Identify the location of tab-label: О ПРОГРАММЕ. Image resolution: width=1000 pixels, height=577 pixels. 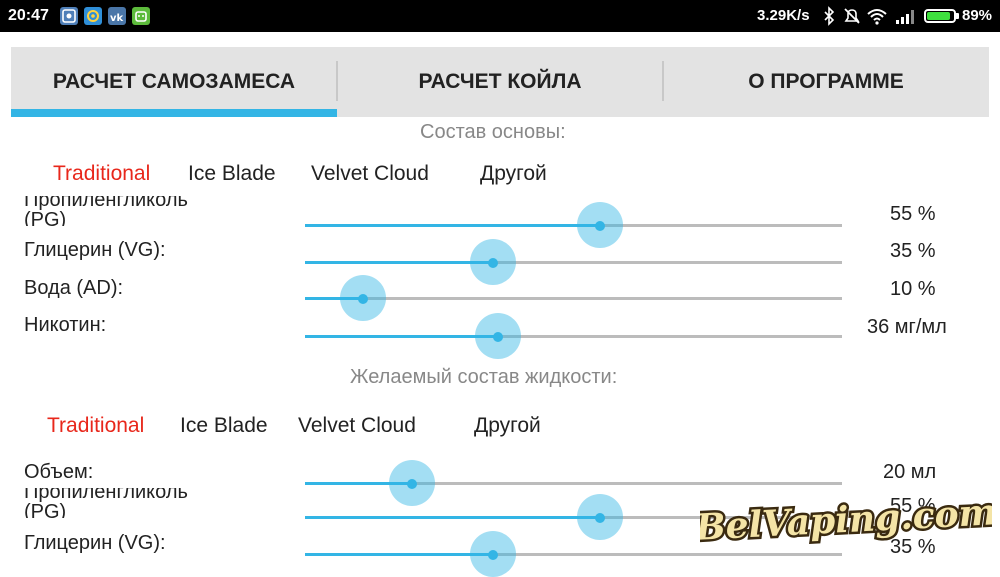
(826, 81).